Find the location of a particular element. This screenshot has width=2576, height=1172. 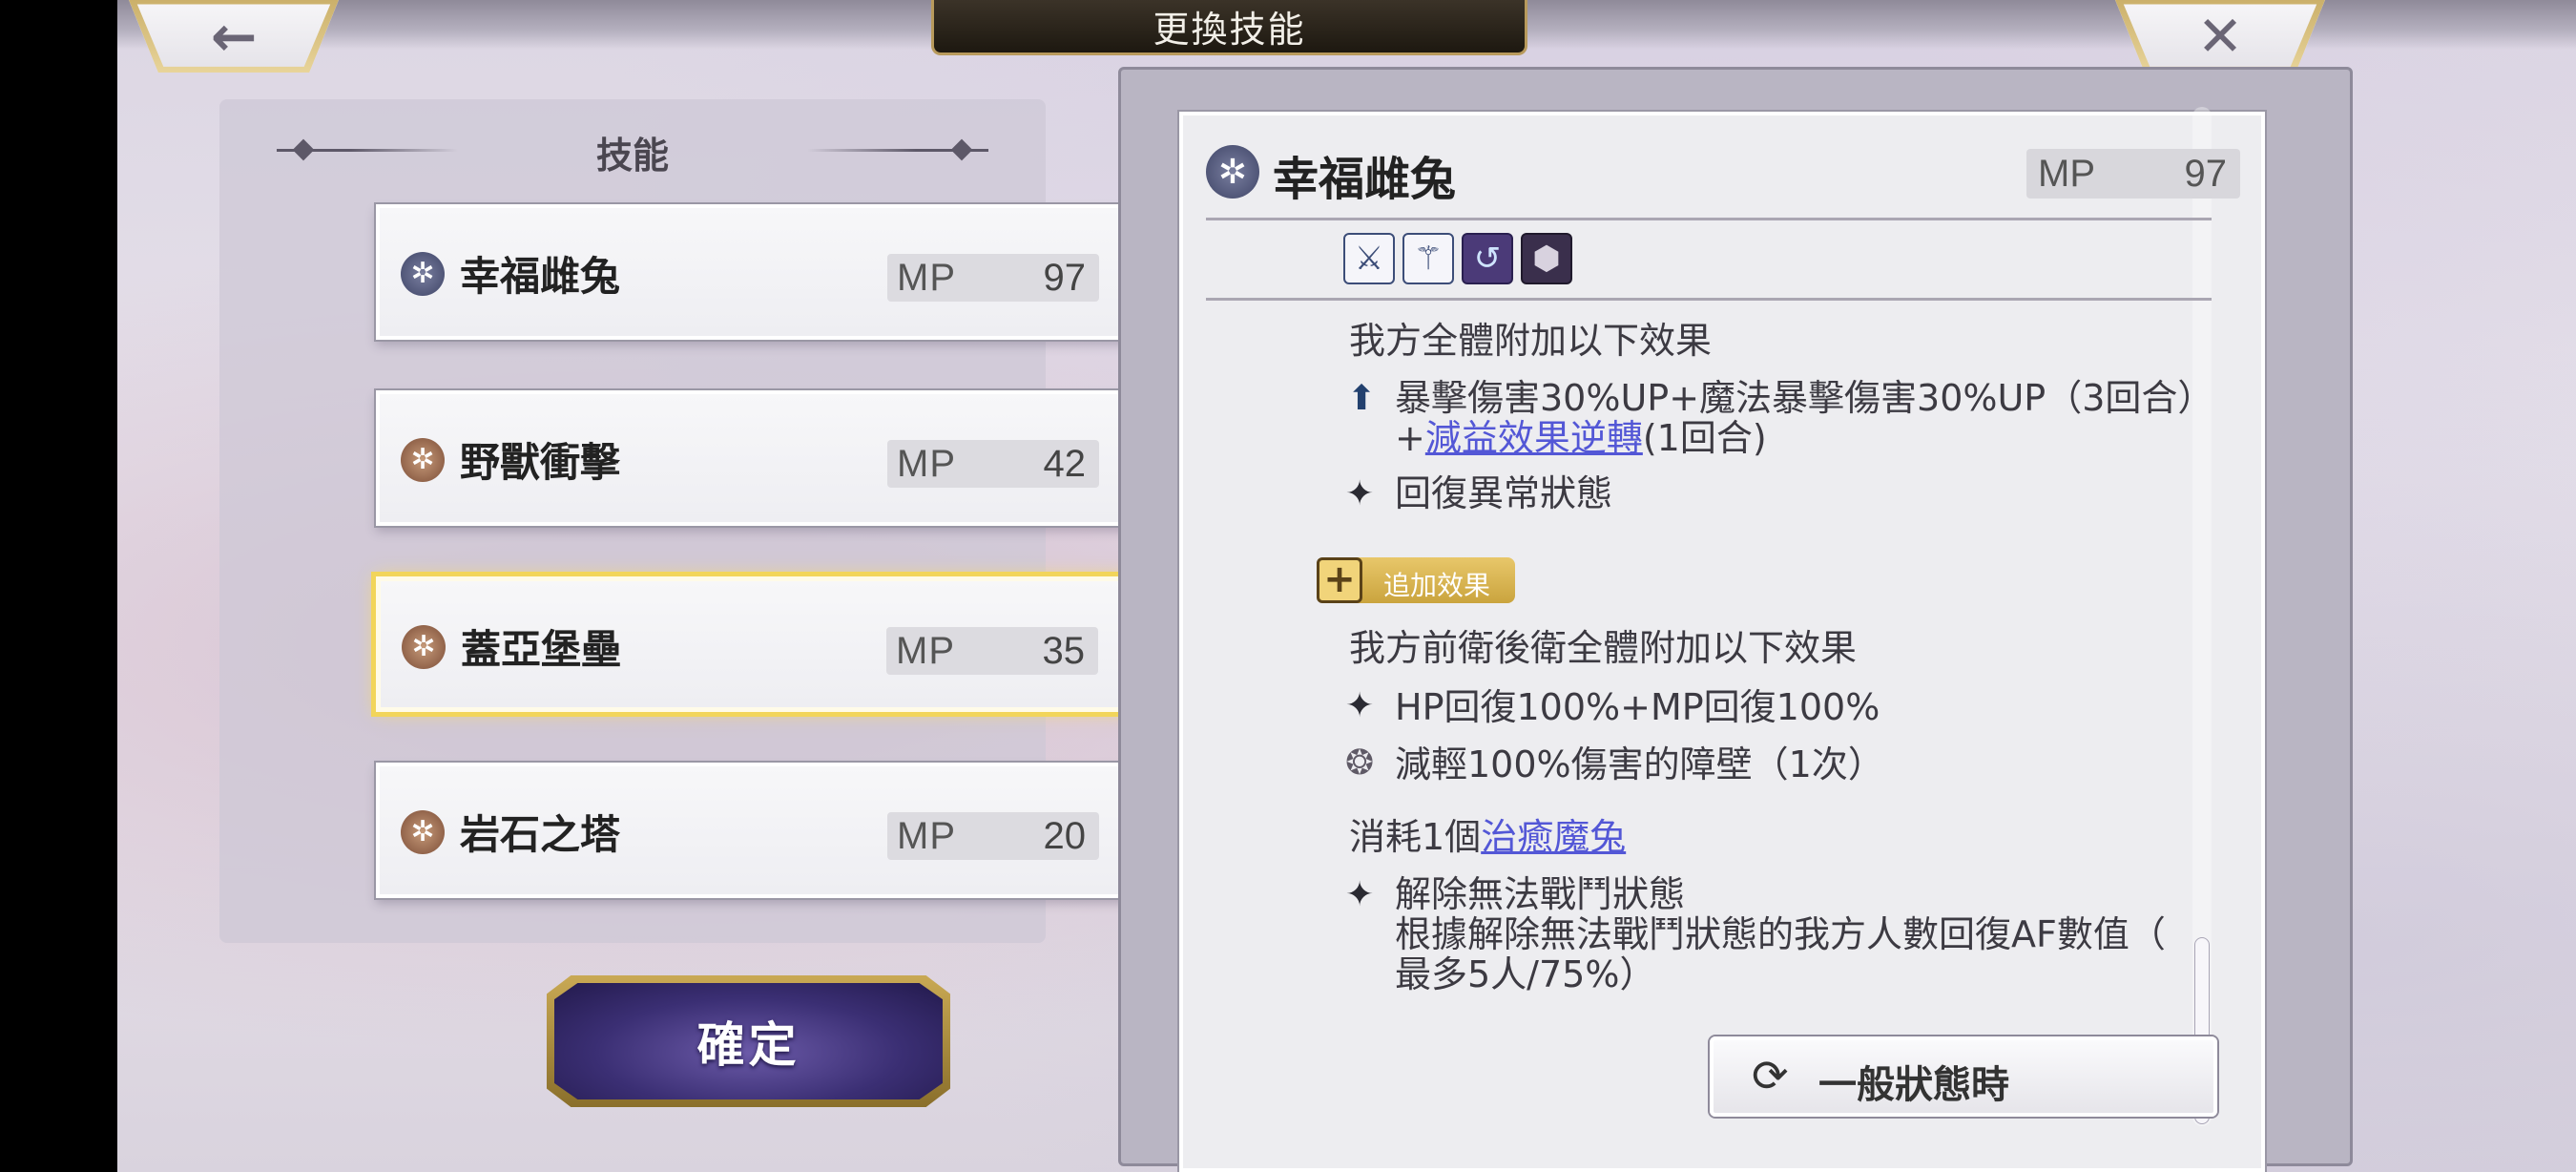

consume-item: 消耗1個治癒魔兔 is located at coordinates (1487, 837).